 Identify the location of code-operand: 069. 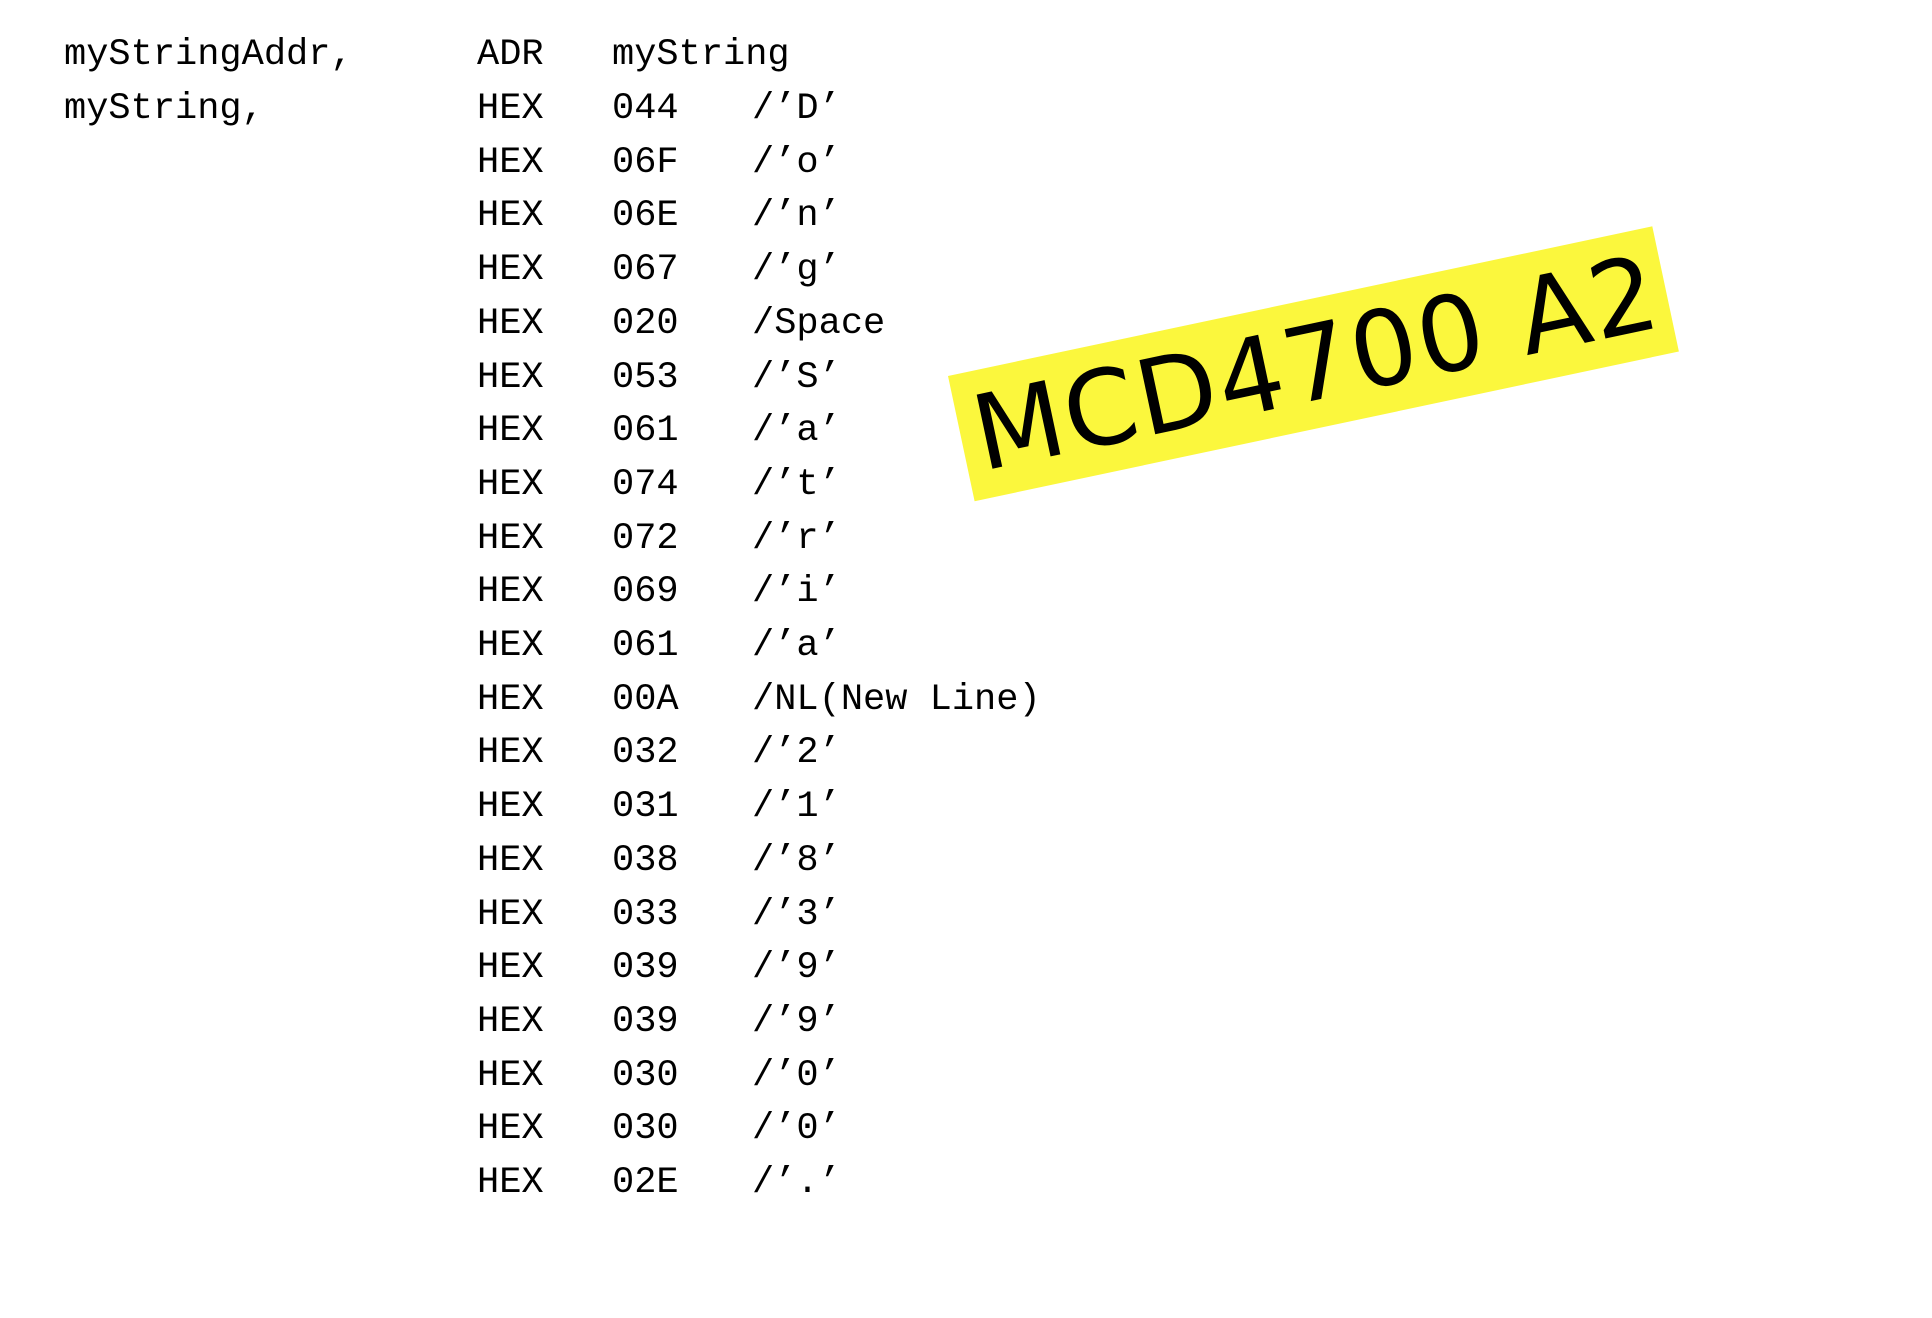
(645, 592).